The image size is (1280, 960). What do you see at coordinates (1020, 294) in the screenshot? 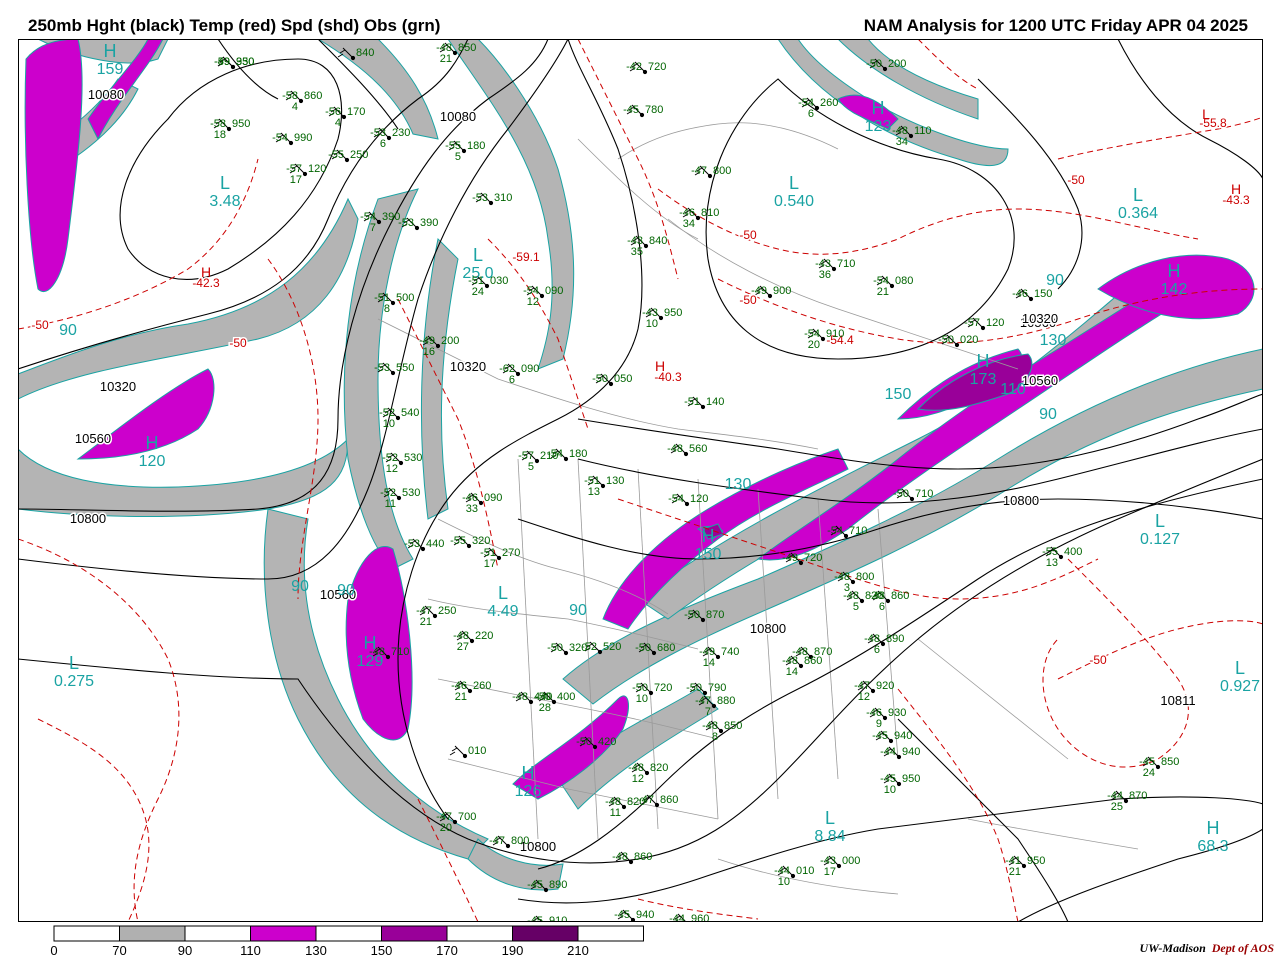
I see `ob-temp: -46` at bounding box center [1020, 294].